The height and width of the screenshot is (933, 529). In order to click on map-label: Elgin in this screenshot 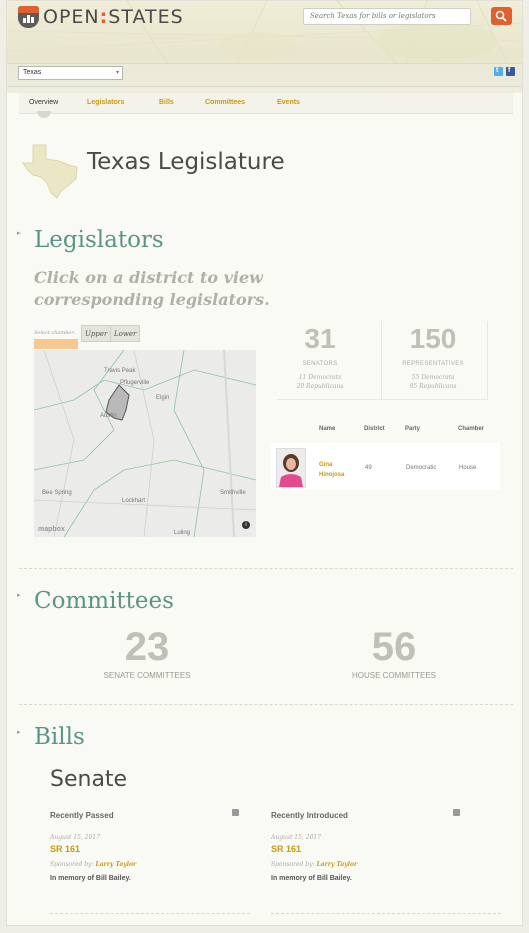, I will do `click(163, 398)`.